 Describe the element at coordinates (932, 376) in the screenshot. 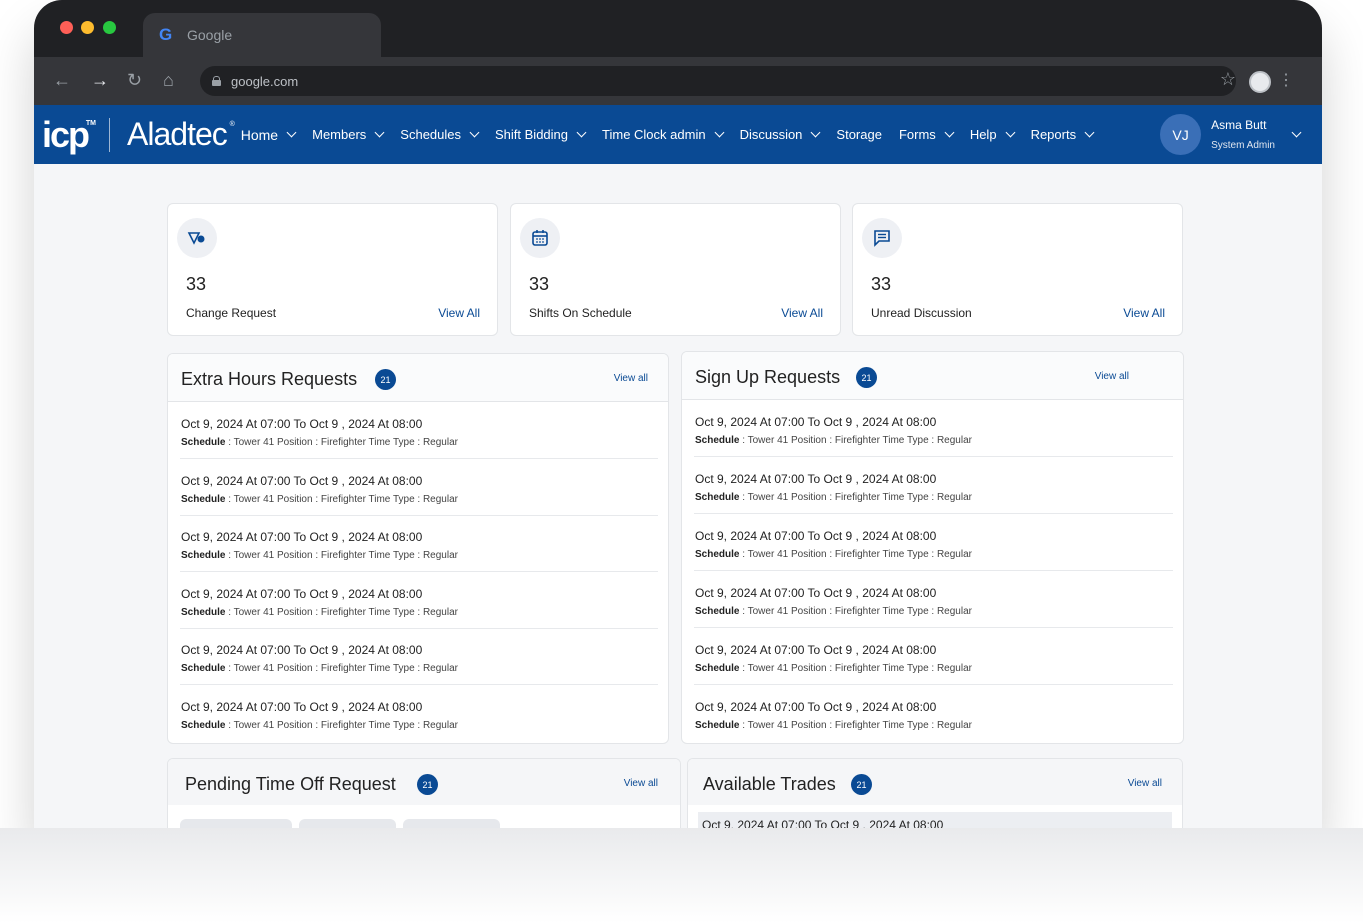

I see `panel-header: Sign Up Requests 21 View all` at that location.